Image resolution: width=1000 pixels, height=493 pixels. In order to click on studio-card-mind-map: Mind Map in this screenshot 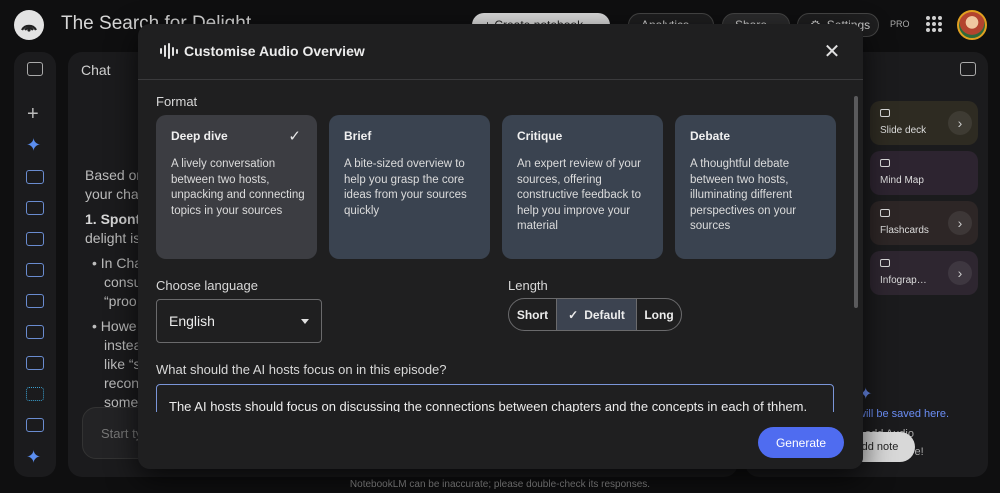, I will do `click(924, 173)`.